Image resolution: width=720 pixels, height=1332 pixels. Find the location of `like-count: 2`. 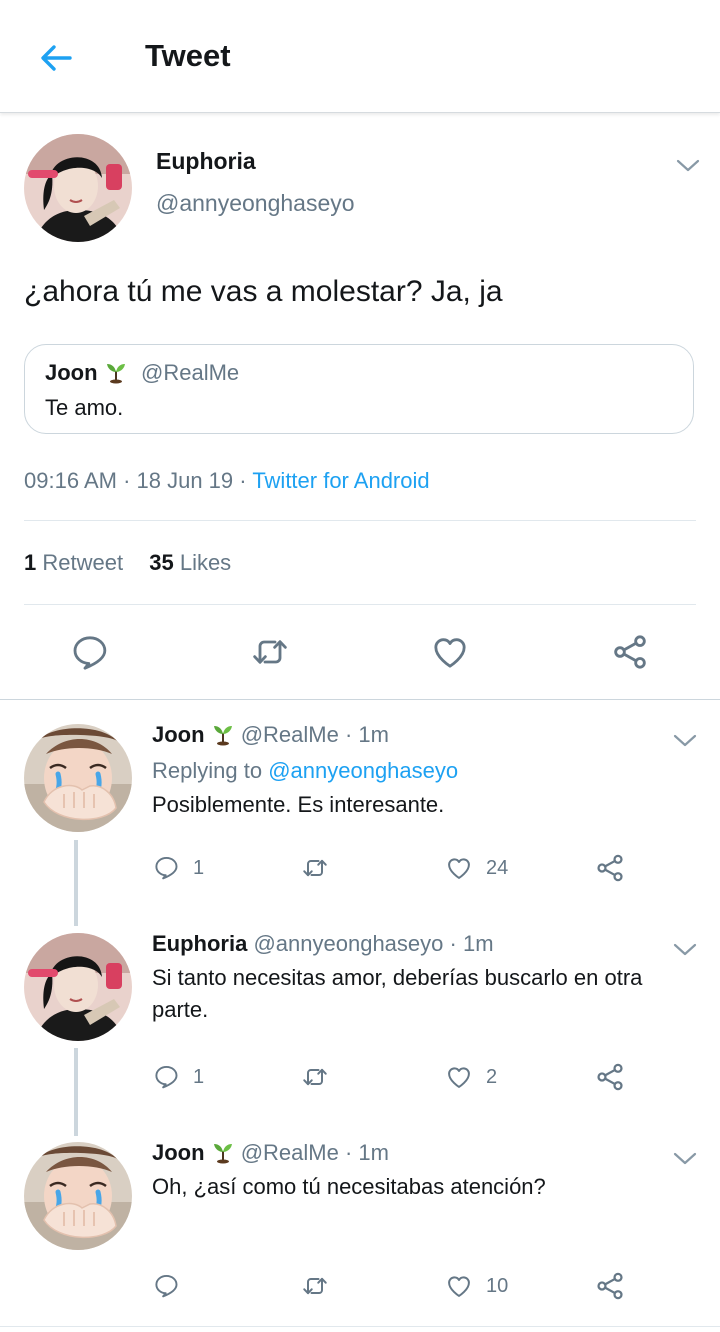

like-count: 2 is located at coordinates (492, 1077).